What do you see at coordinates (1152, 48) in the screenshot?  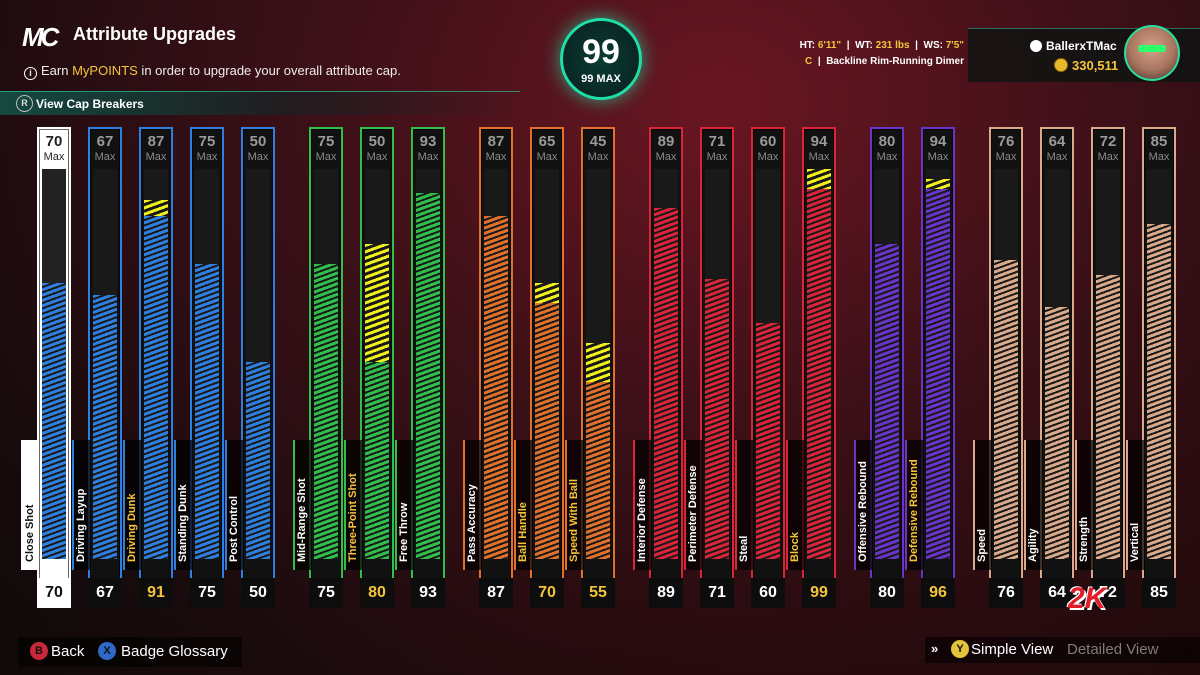 I see `glasses-icon` at bounding box center [1152, 48].